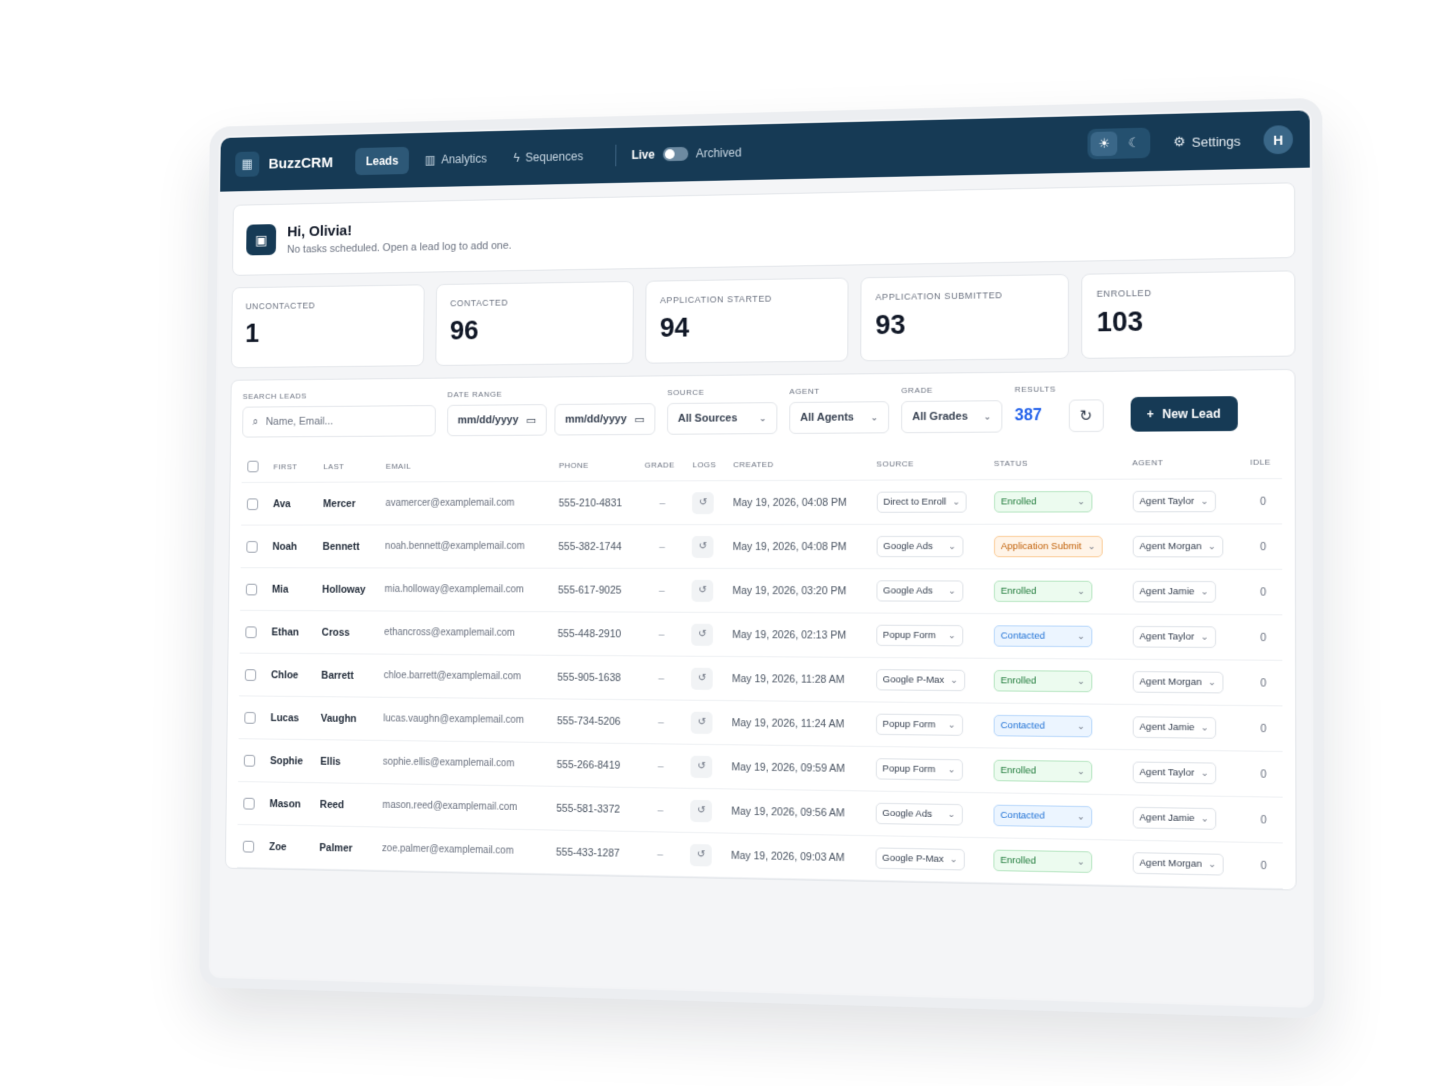  I want to click on new-lead-button: + New Lead, so click(1184, 414).